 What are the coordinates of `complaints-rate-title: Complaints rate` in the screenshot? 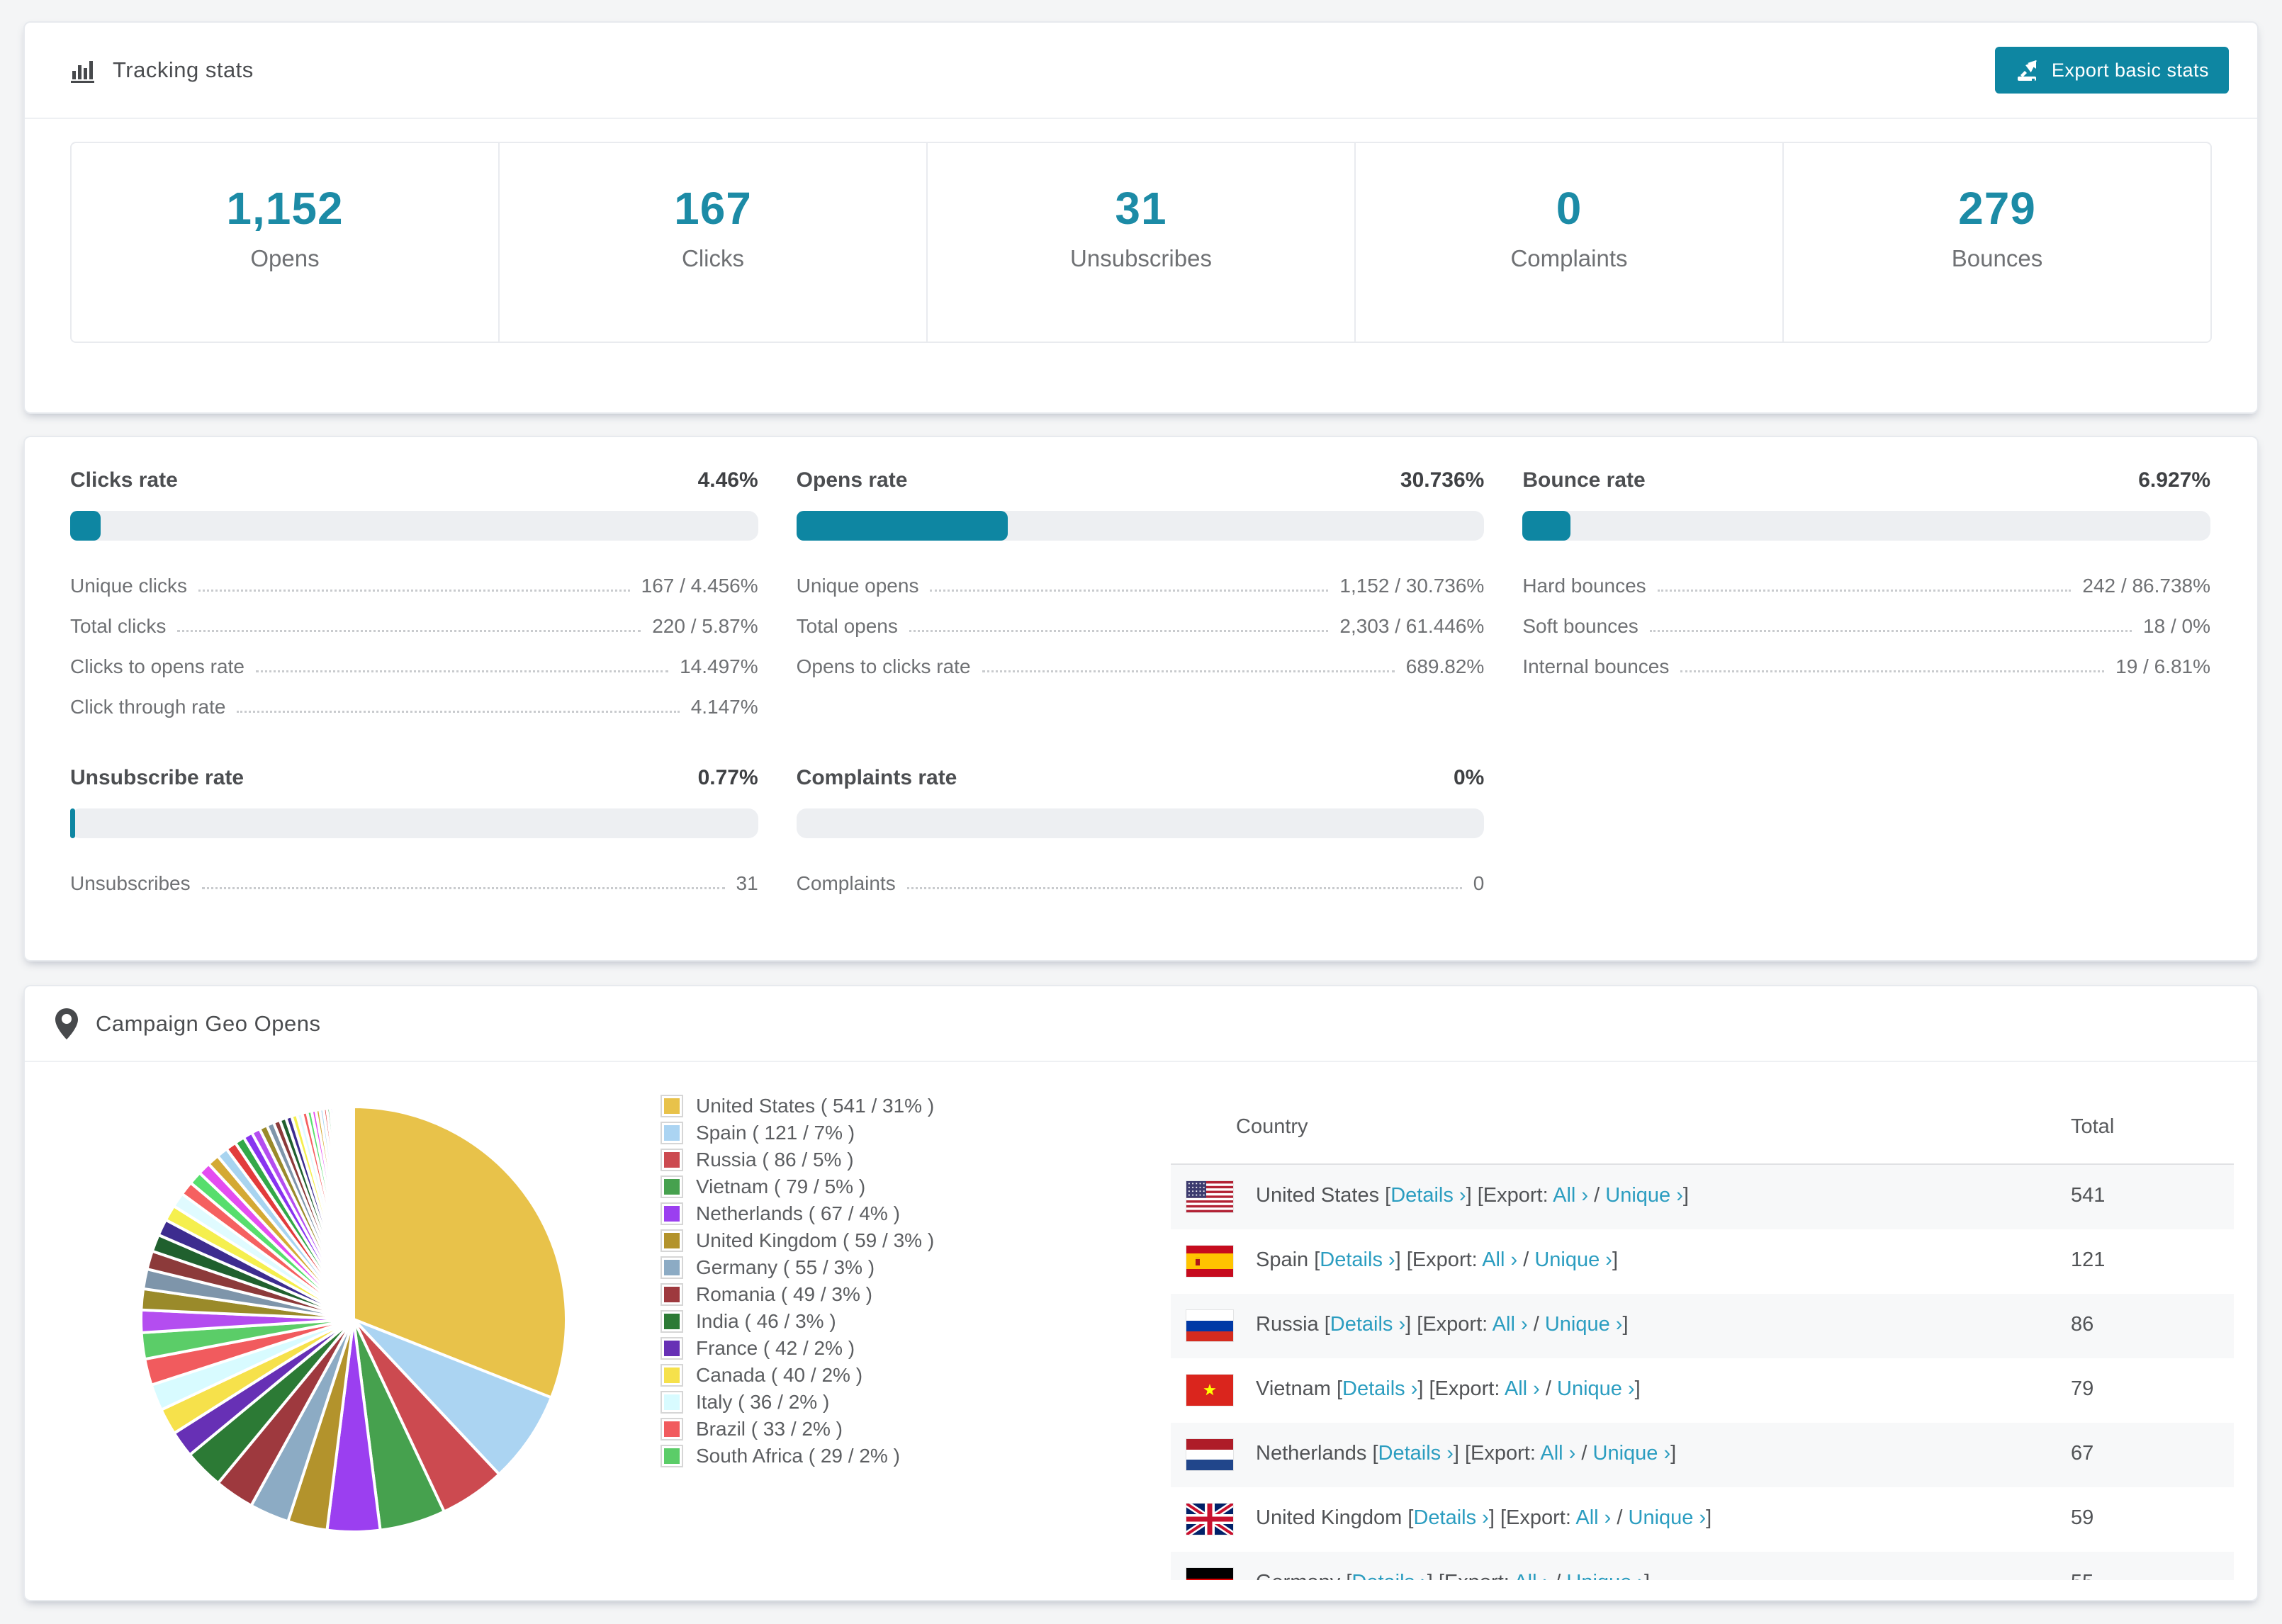 It's located at (876, 778).